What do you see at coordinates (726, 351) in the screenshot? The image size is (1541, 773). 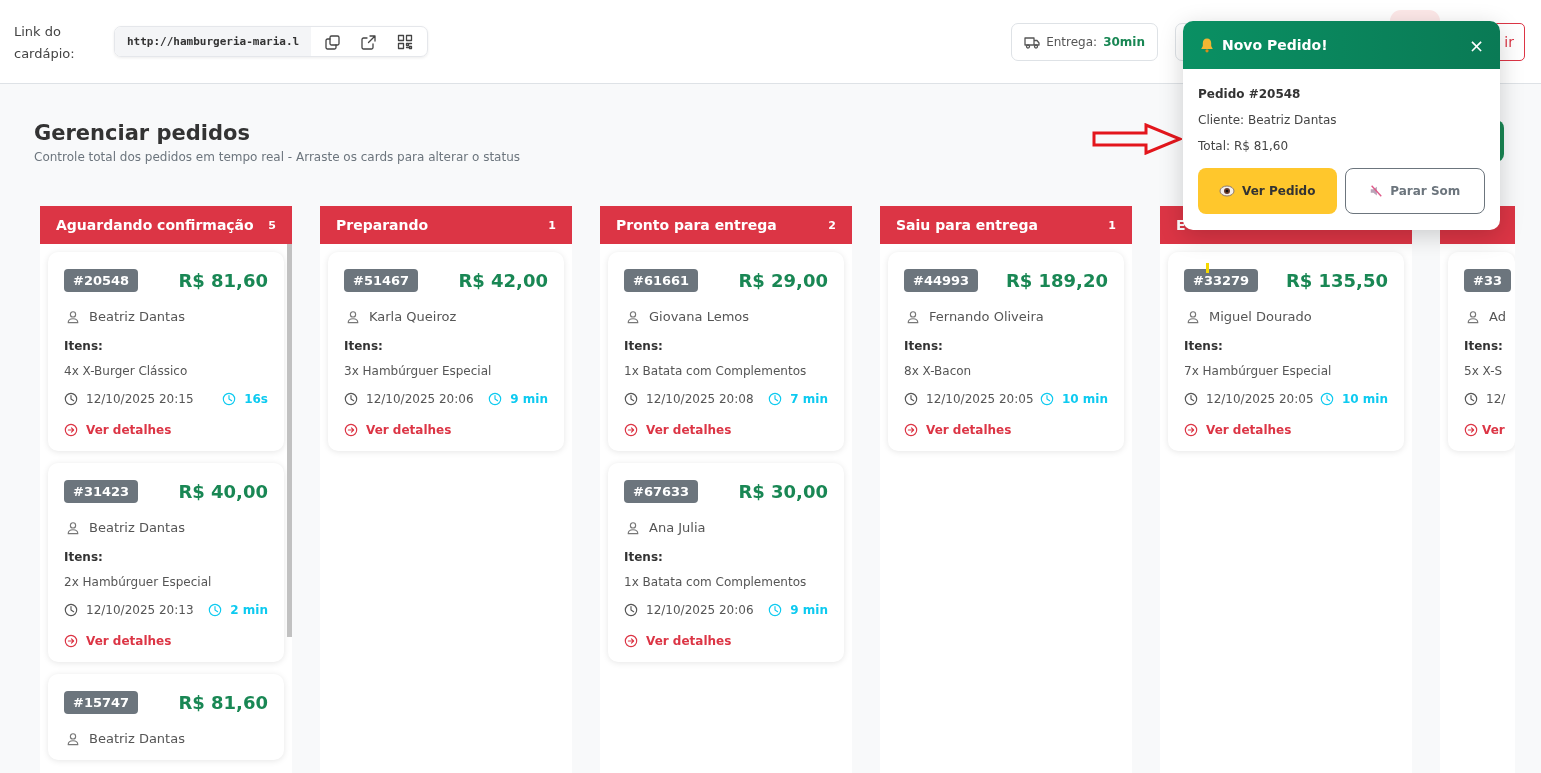 I see `order-card: #61661 R$ 29,00 Giovana Lemos Itens: 1x Batata com Complementos 12/10/2025 20:08 7 min Ver detalhes` at bounding box center [726, 351].